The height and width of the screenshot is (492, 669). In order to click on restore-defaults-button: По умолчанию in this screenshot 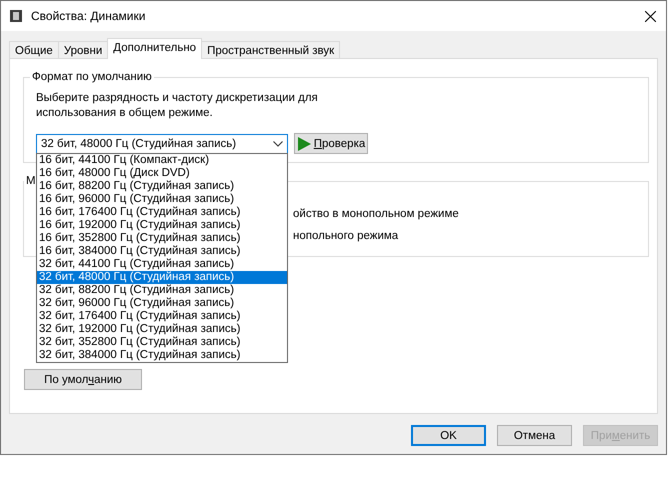, I will do `click(83, 379)`.